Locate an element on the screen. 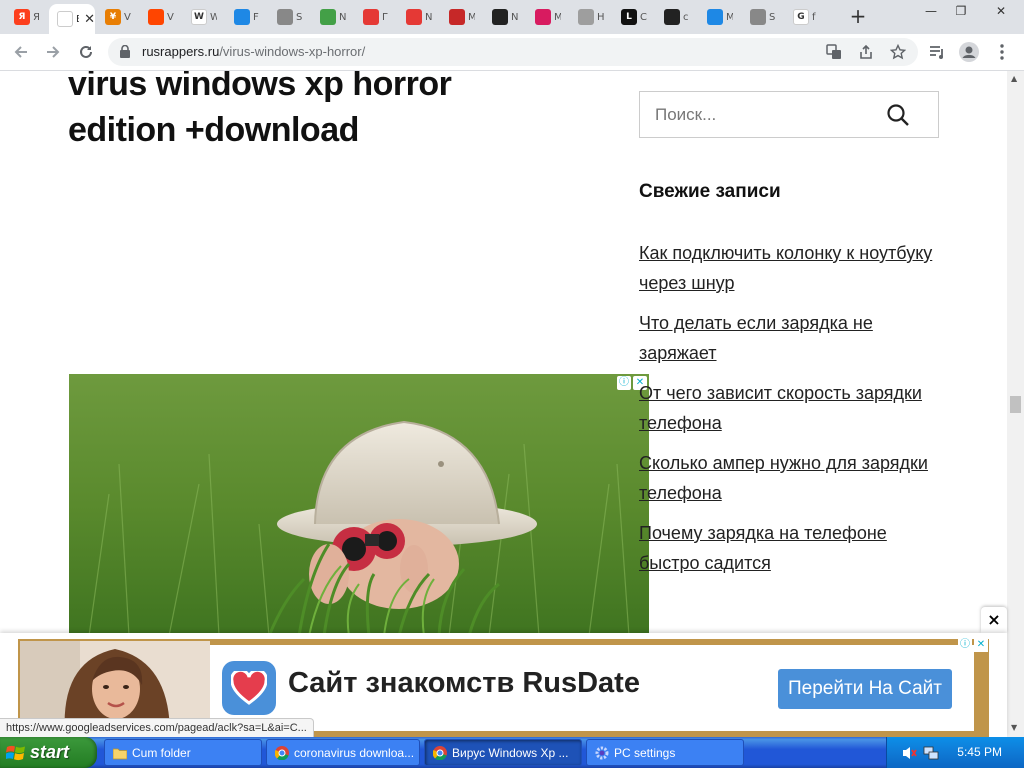 The width and height of the screenshot is (1024, 768). menu-button is located at coordinates (1002, 52).